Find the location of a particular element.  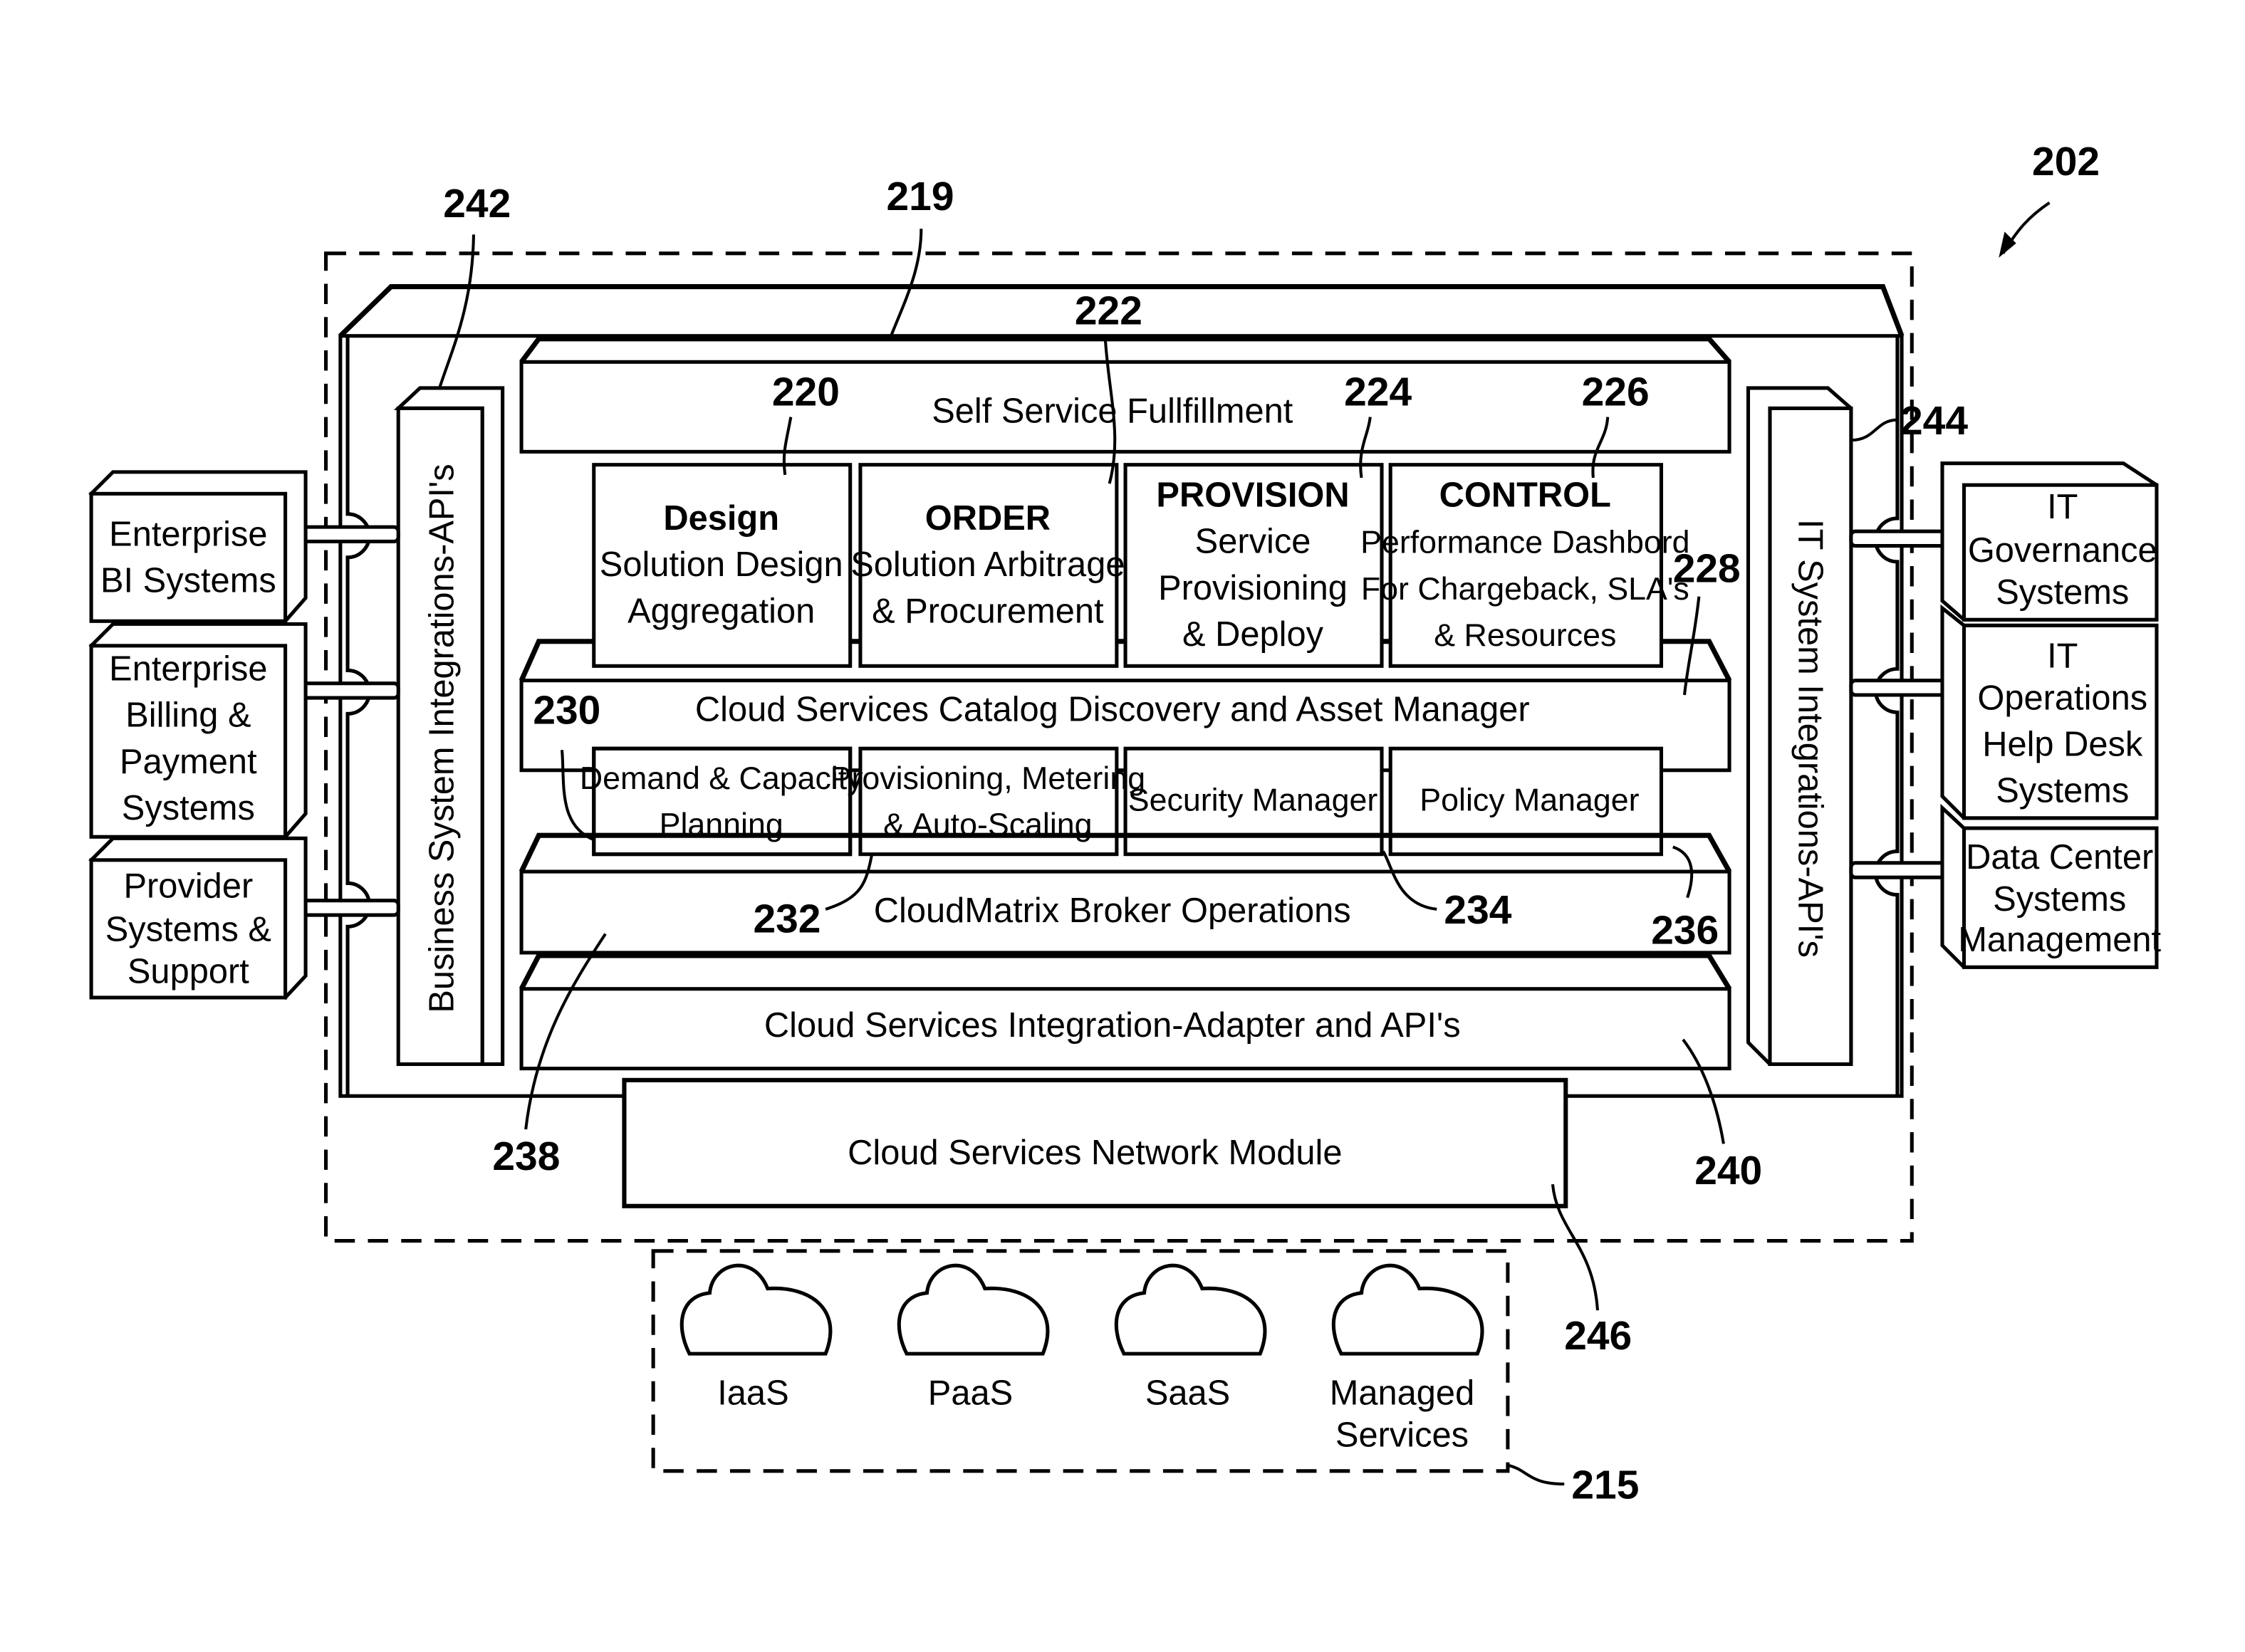

network-module-label: Cloud Services Network Module is located at coordinates (1095, 1153).